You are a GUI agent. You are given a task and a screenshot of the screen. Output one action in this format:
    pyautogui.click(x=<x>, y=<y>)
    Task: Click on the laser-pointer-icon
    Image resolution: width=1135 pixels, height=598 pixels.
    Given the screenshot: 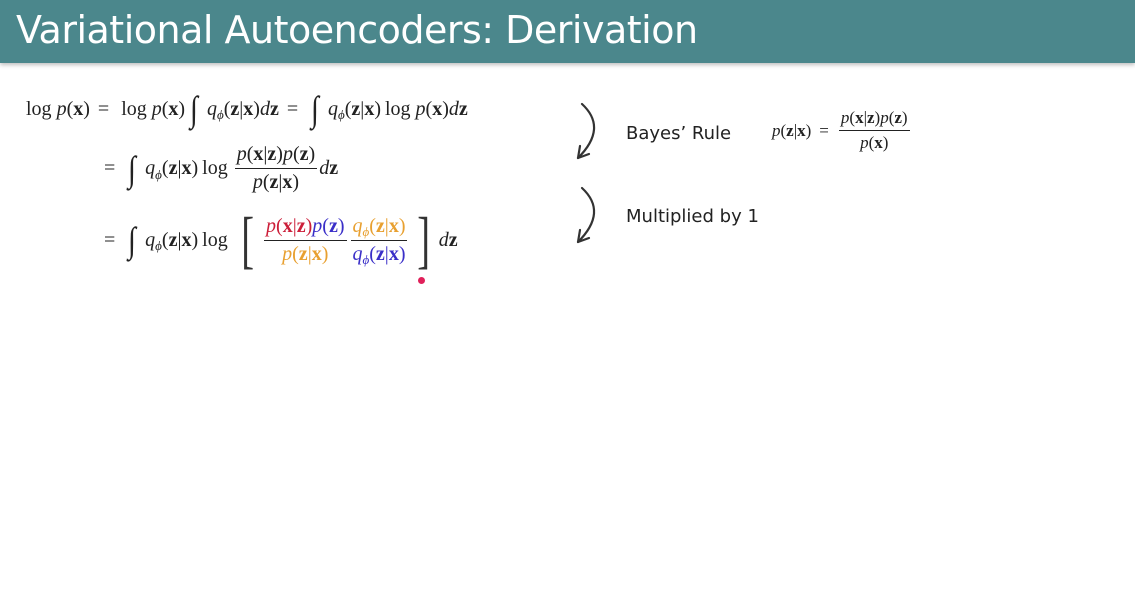 What is the action you would take?
    pyautogui.click(x=421, y=280)
    